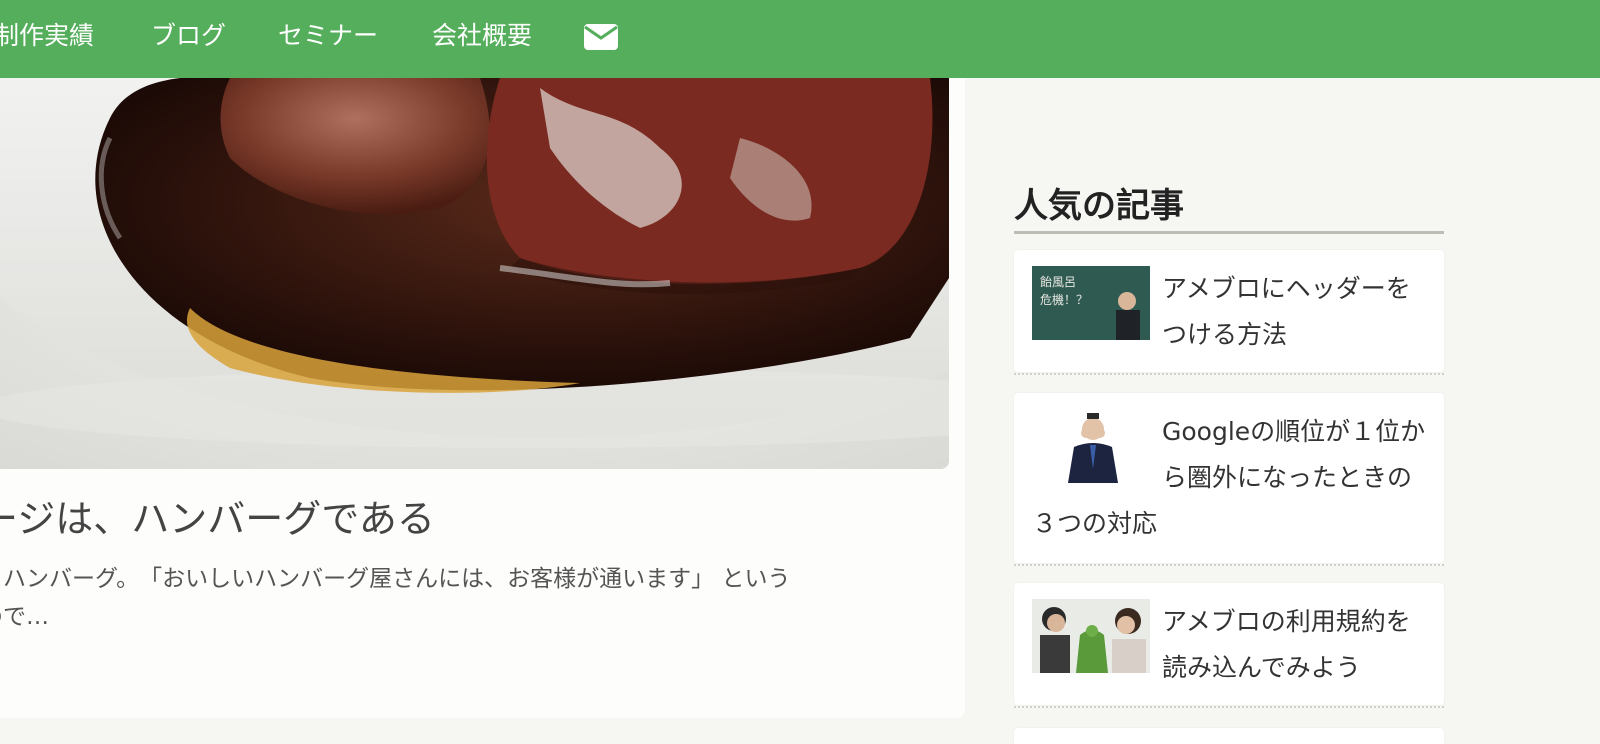 This screenshot has width=1600, height=744. Describe the element at coordinates (1229, 479) in the screenshot. I see `popular-item: Googleの順位が１位から圏外になったときの３つの対応` at that location.